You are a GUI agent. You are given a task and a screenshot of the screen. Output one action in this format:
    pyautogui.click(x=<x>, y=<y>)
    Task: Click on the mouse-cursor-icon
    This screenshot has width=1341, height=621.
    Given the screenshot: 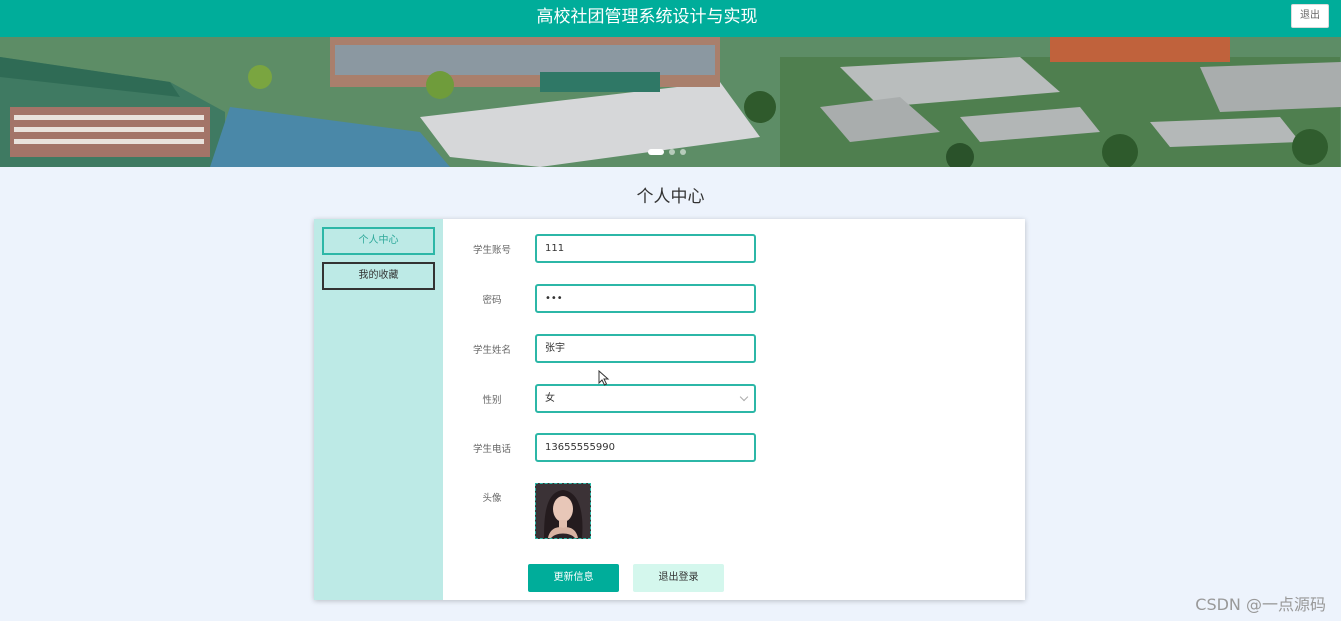 What is the action you would take?
    pyautogui.click(x=604, y=378)
    